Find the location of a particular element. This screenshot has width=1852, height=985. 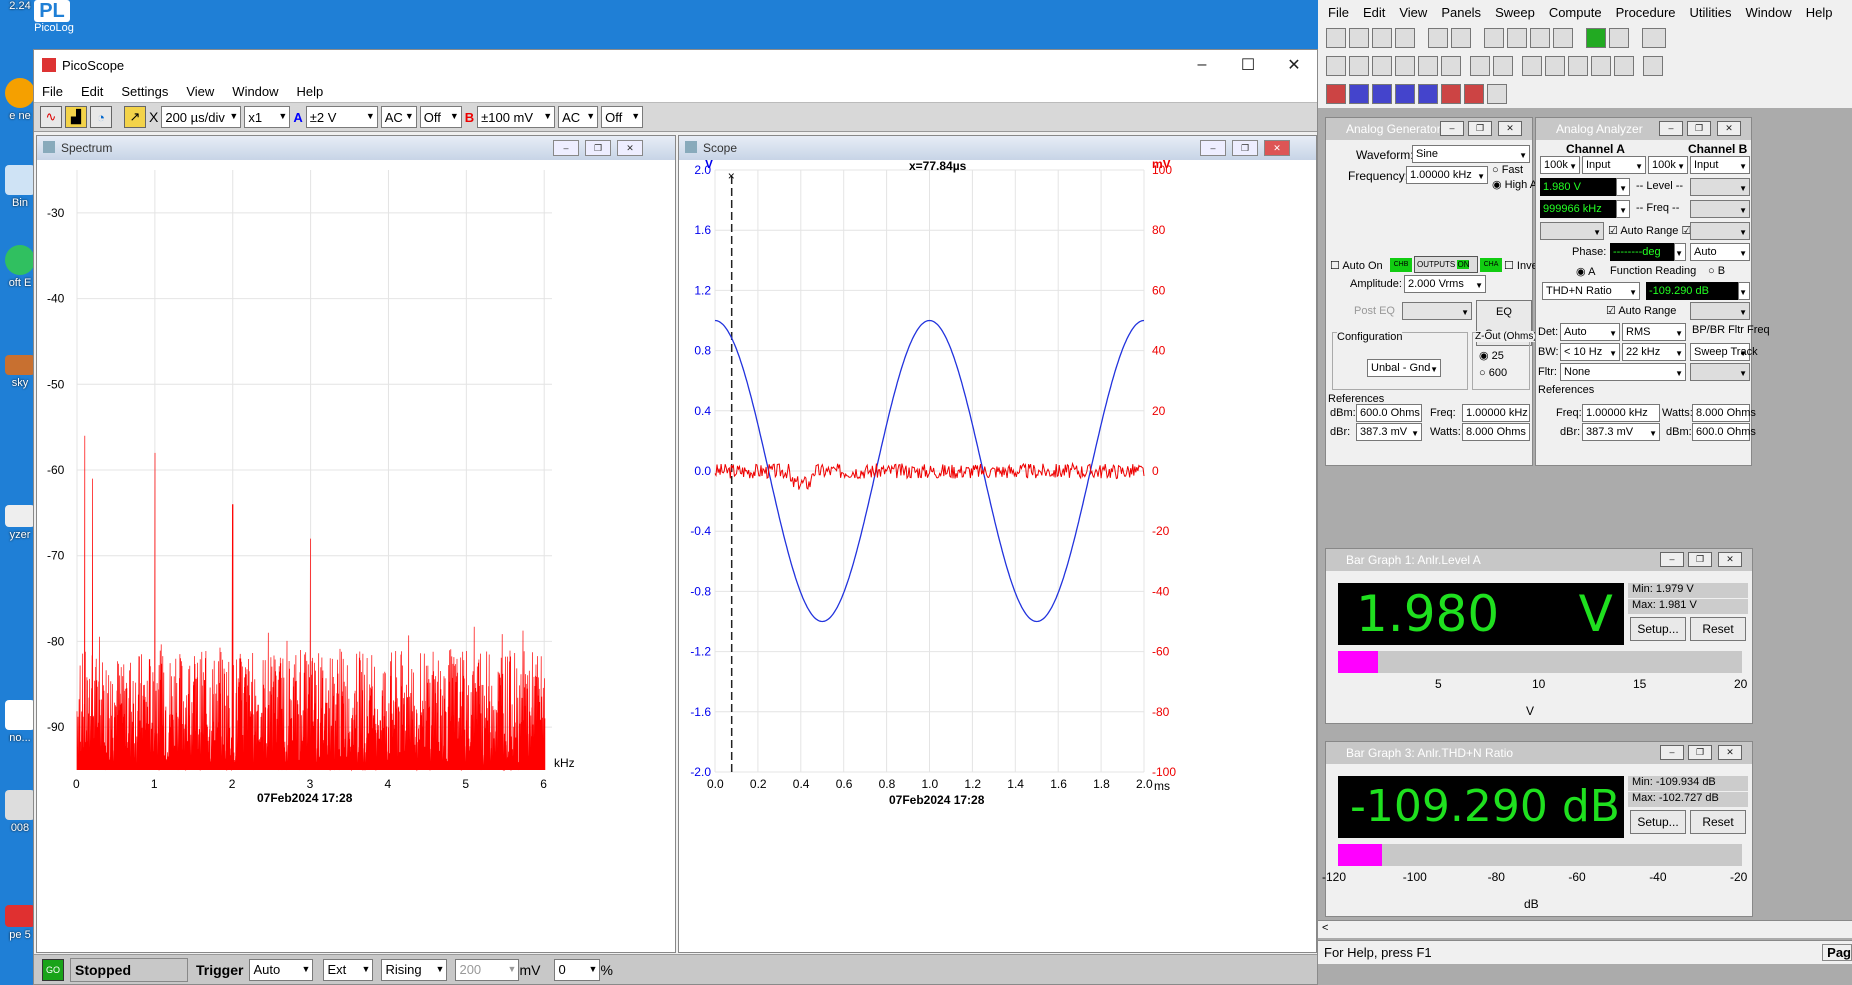

outputs-button: OUTPUTS ON is located at coordinates (1446, 264).